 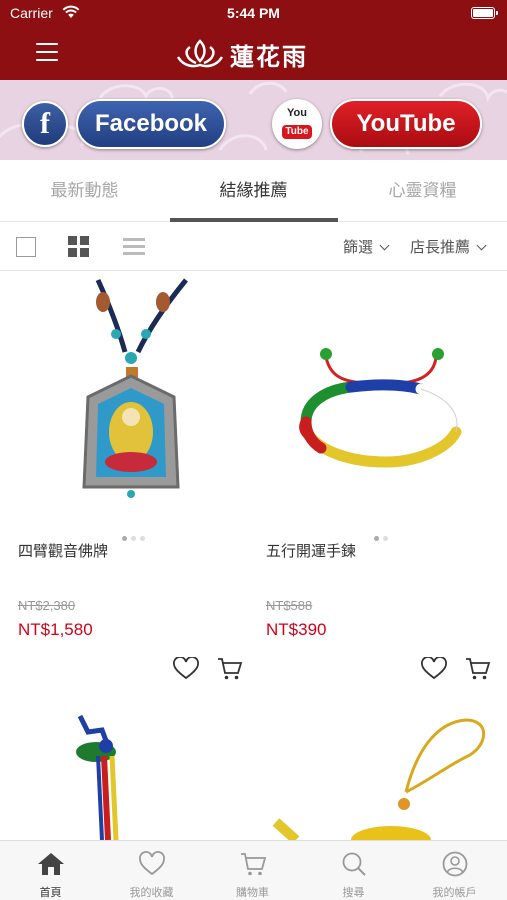 I want to click on sort-dropdown: 店長推薦, so click(x=448, y=246).